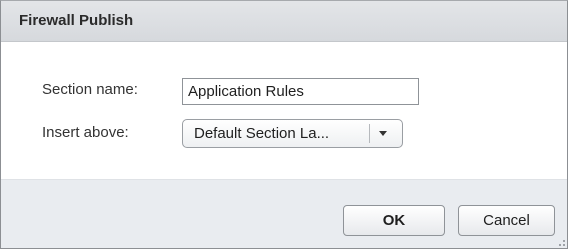 The height and width of the screenshot is (250, 569). Describe the element at coordinates (383, 133) in the screenshot. I see `chevron-down-icon` at that location.